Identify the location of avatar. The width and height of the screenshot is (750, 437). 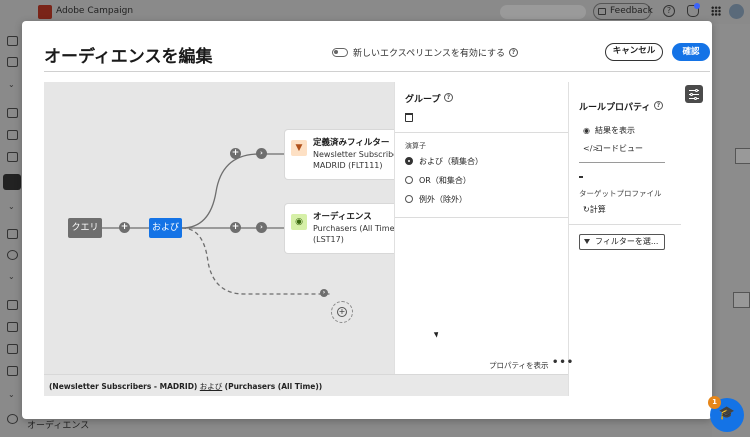
(736, 11).